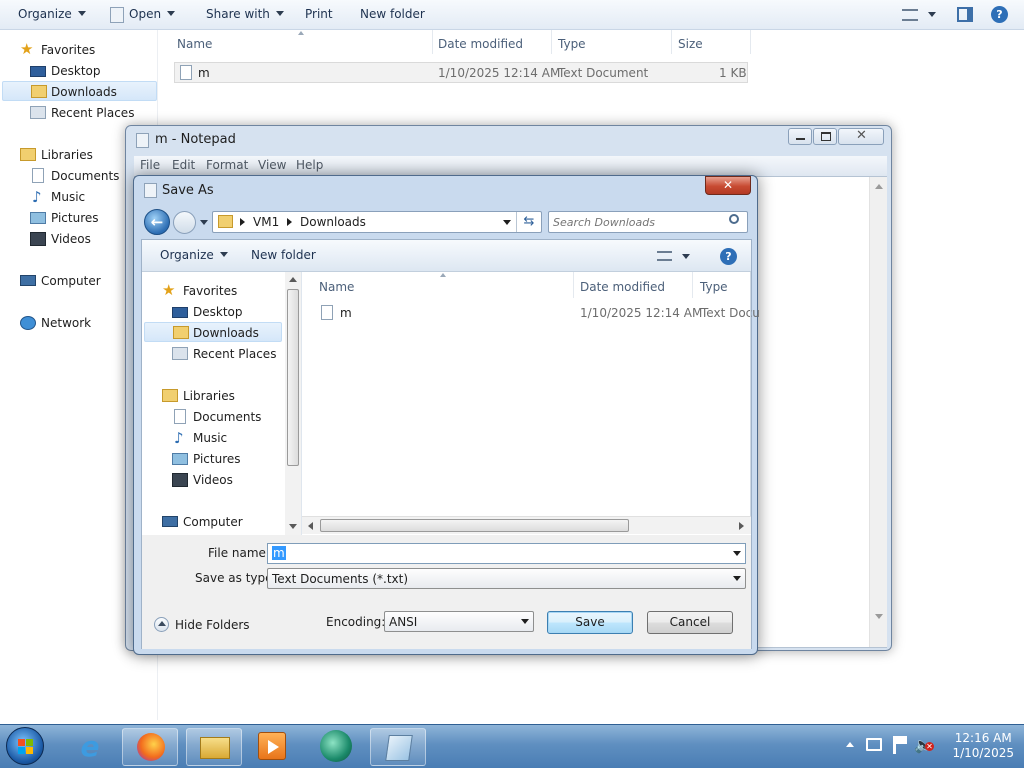 The width and height of the screenshot is (1024, 768). What do you see at coordinates (340, 579) in the screenshot?
I see `save-as-type-value: Text Documents (*.txt)` at bounding box center [340, 579].